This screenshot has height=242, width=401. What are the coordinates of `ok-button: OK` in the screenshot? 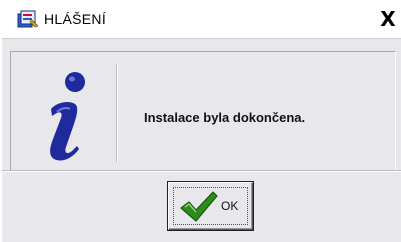 It's located at (210, 206).